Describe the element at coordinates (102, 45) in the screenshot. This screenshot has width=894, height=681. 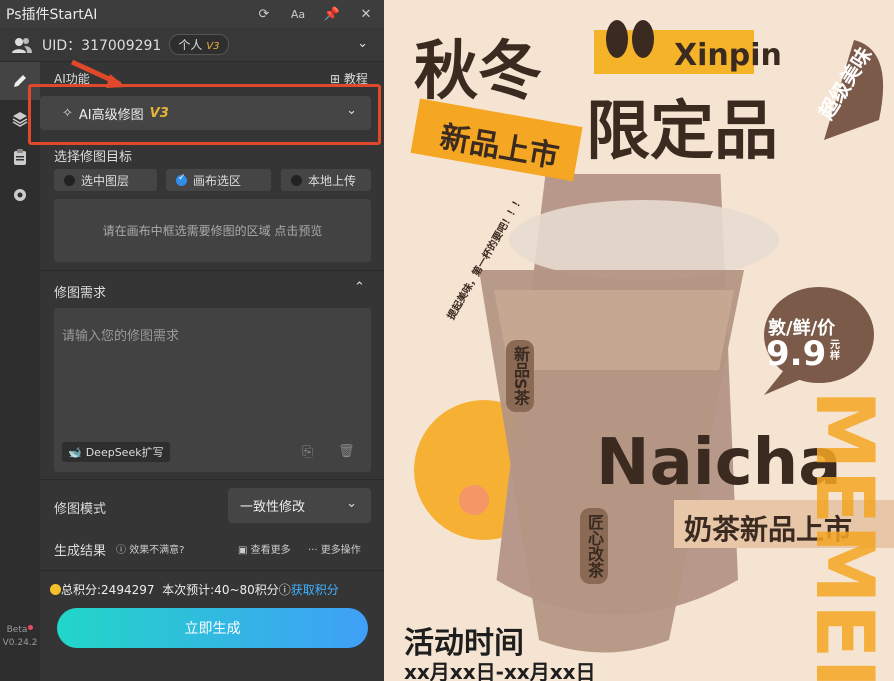
I see `uid-label: UID：317009291` at that location.